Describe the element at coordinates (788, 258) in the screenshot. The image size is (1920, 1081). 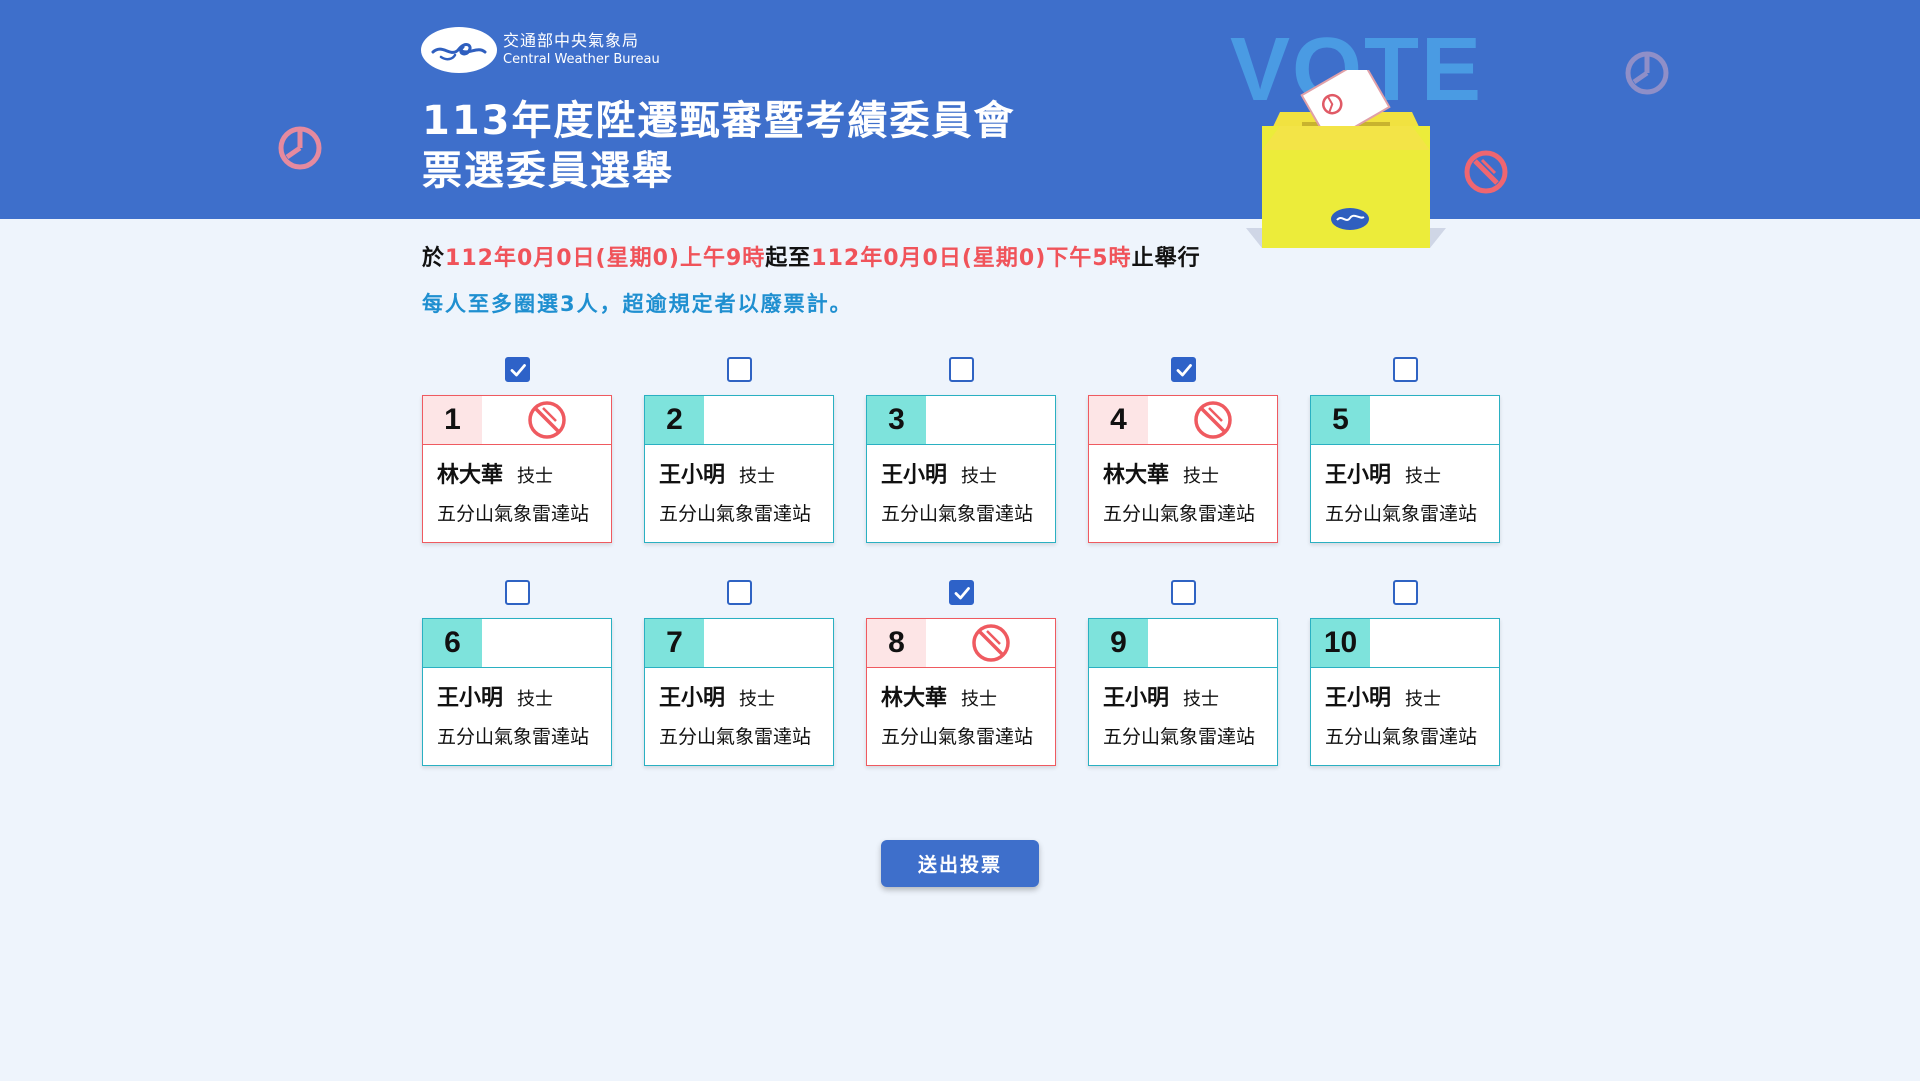
I see `schedule-mid: 起至` at that location.